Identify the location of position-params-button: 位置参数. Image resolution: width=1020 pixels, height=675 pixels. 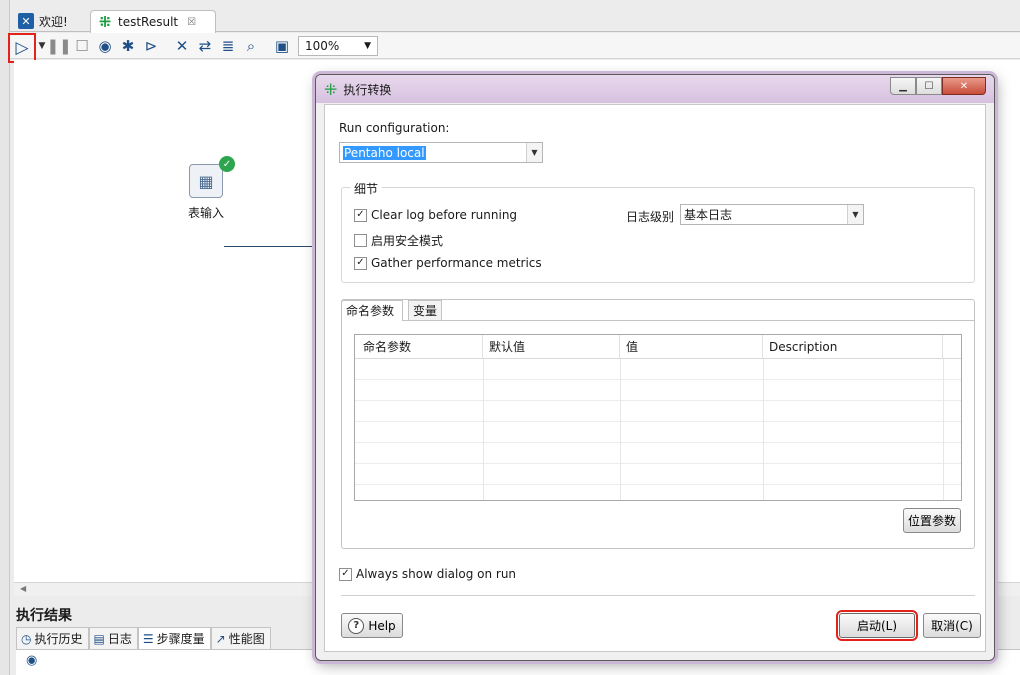
(932, 520).